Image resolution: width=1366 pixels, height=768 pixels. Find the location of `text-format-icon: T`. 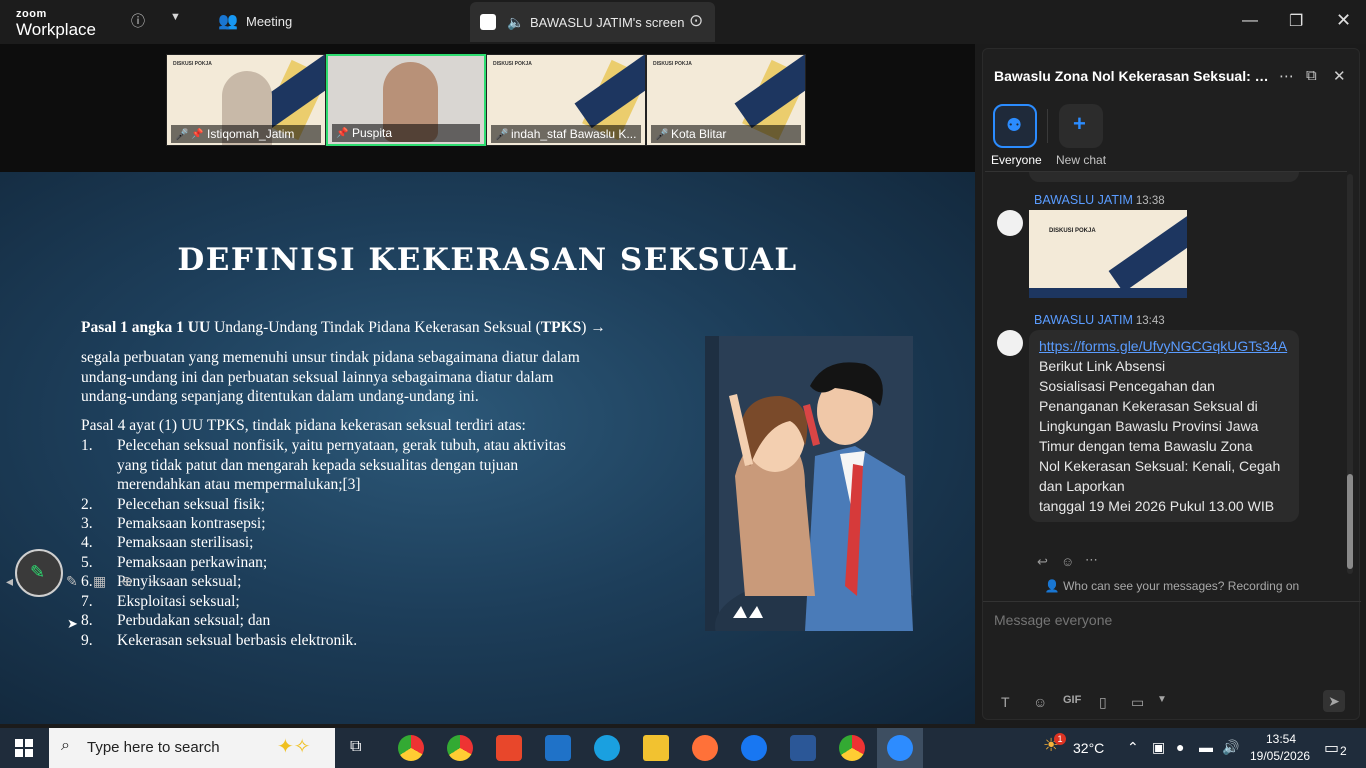

text-format-icon: T is located at coordinates (1005, 702).